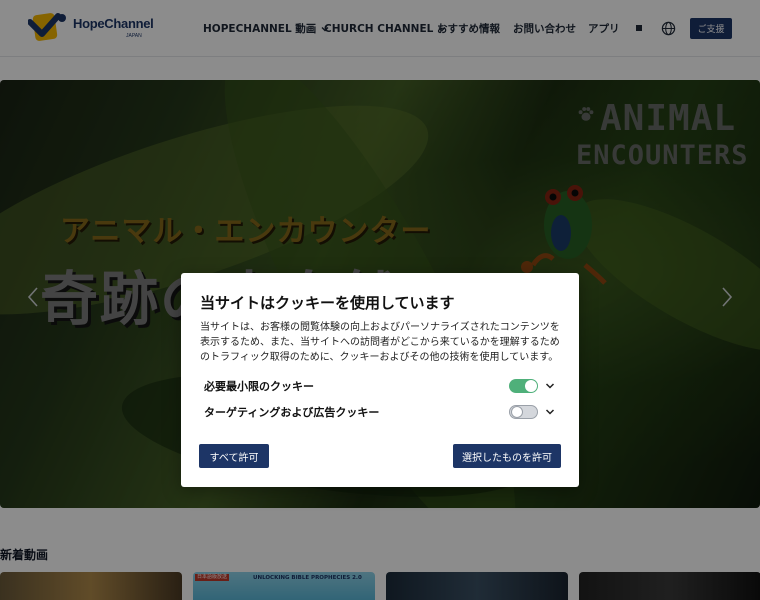 The width and height of the screenshot is (760, 600). Describe the element at coordinates (327, 303) in the screenshot. I see `cookie-modal-title: 当サイトはクッキーを使用しています` at that location.